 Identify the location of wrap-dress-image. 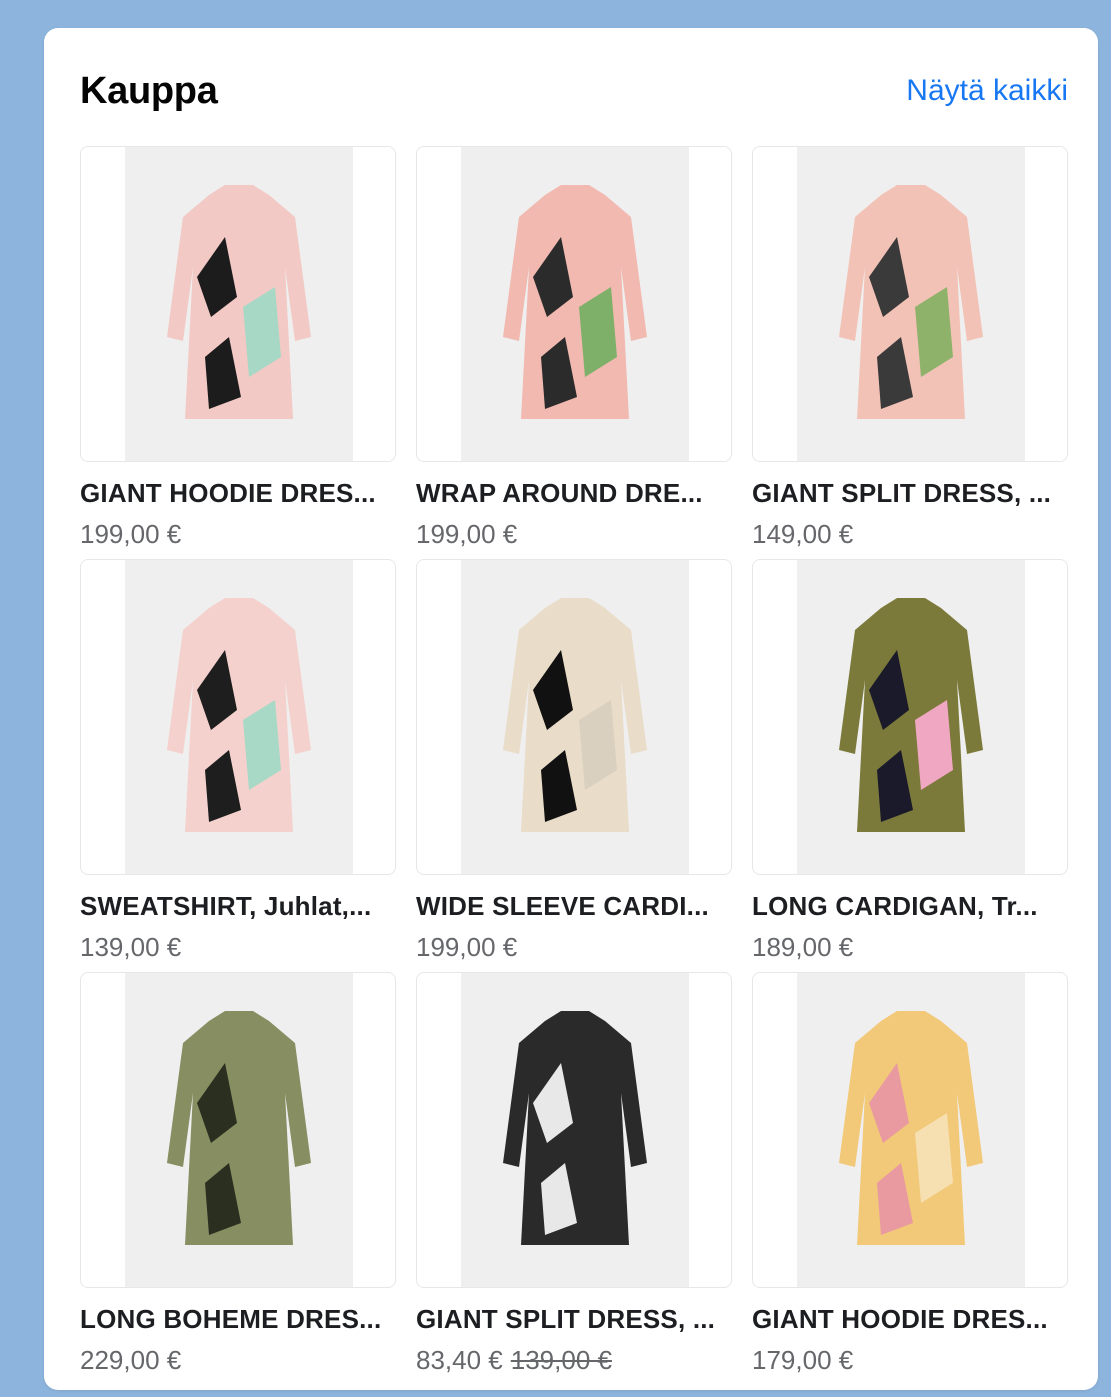
(575, 304).